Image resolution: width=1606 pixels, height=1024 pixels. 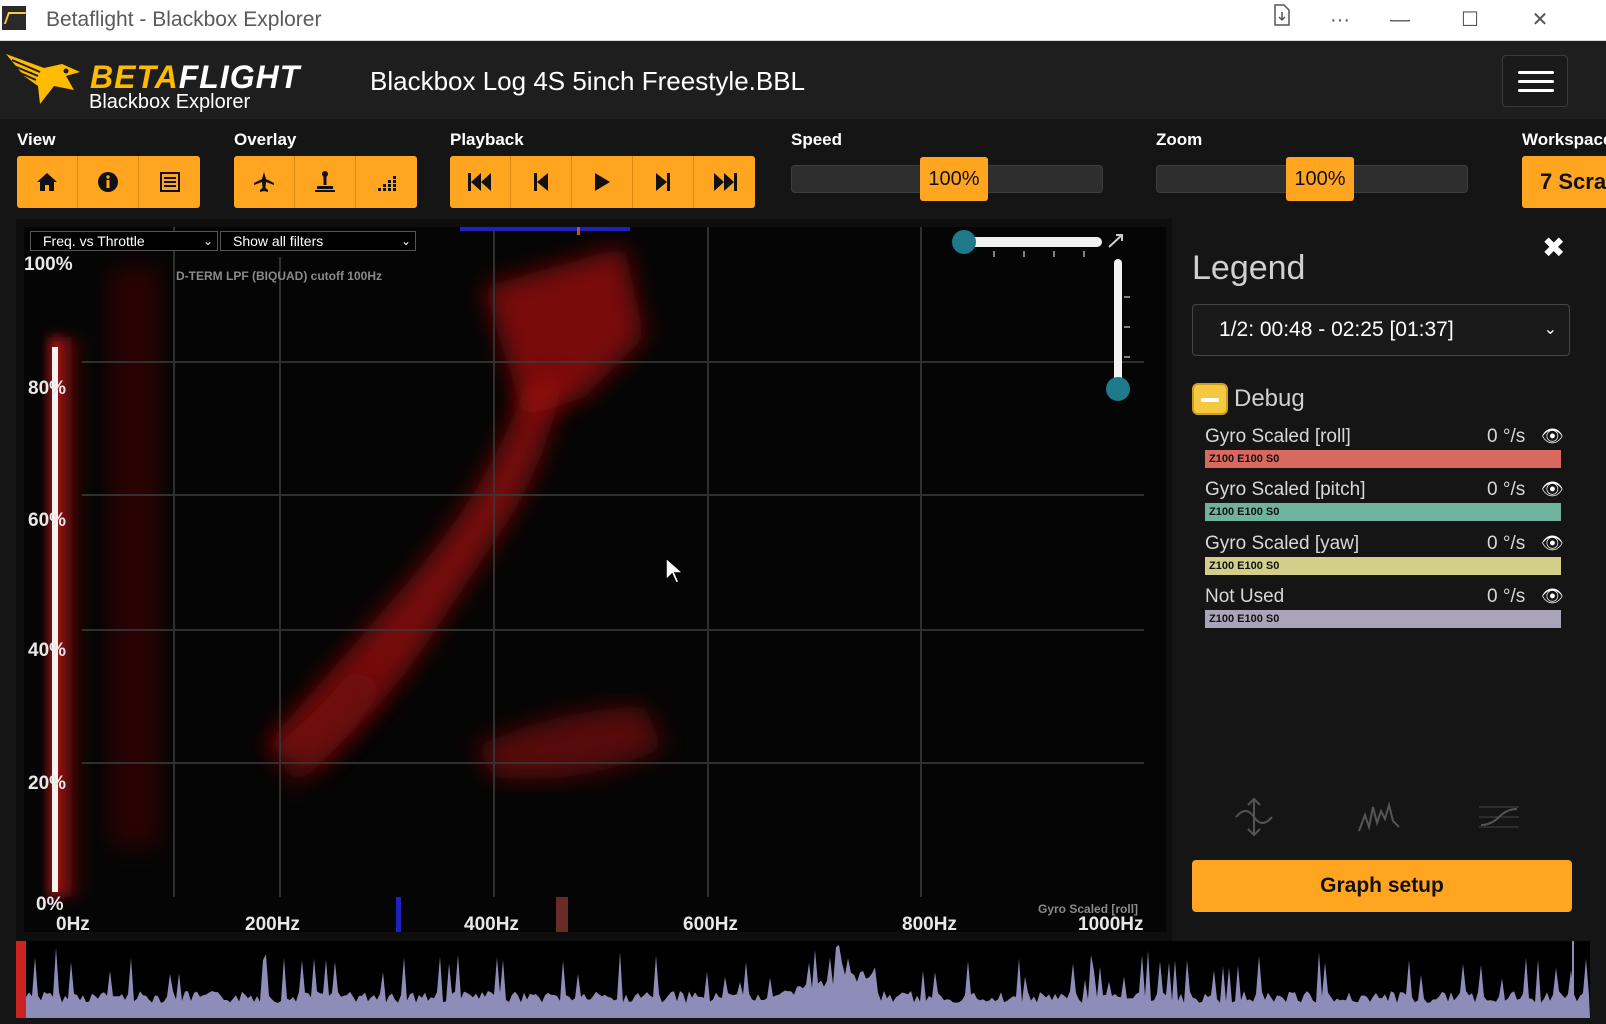 I want to click on brand-suffix: FLIGHT, so click(x=239, y=77).